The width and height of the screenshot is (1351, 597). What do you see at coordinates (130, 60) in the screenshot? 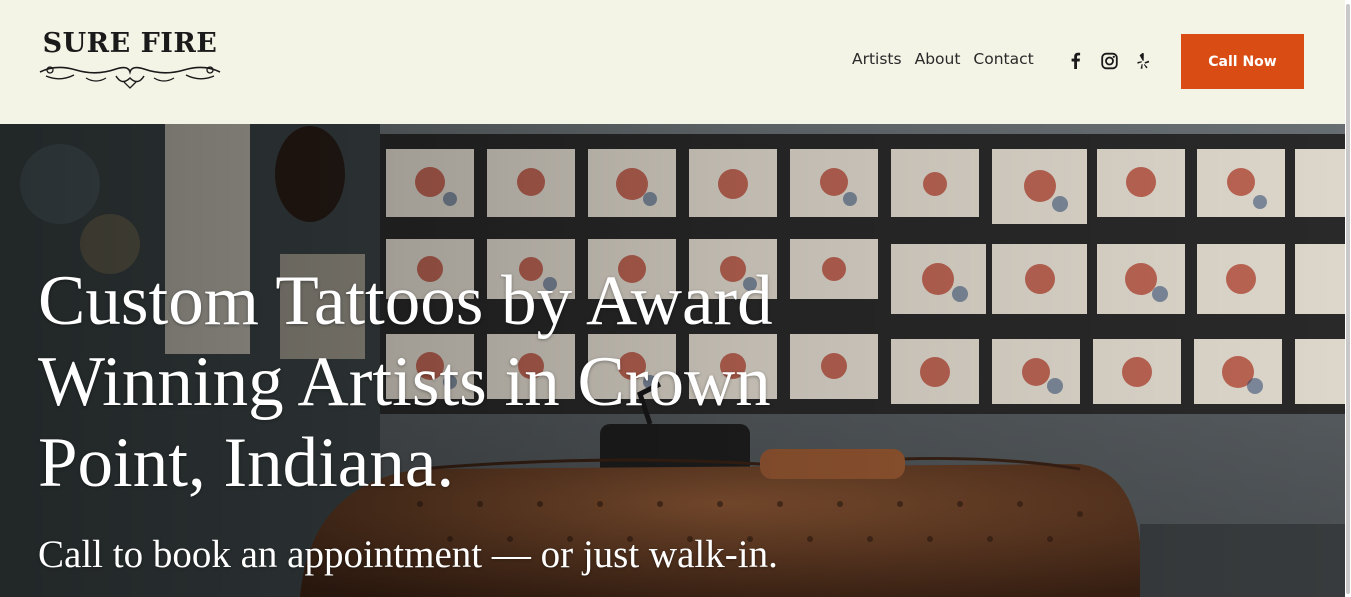
I see `logo: SURE FIRE` at bounding box center [130, 60].